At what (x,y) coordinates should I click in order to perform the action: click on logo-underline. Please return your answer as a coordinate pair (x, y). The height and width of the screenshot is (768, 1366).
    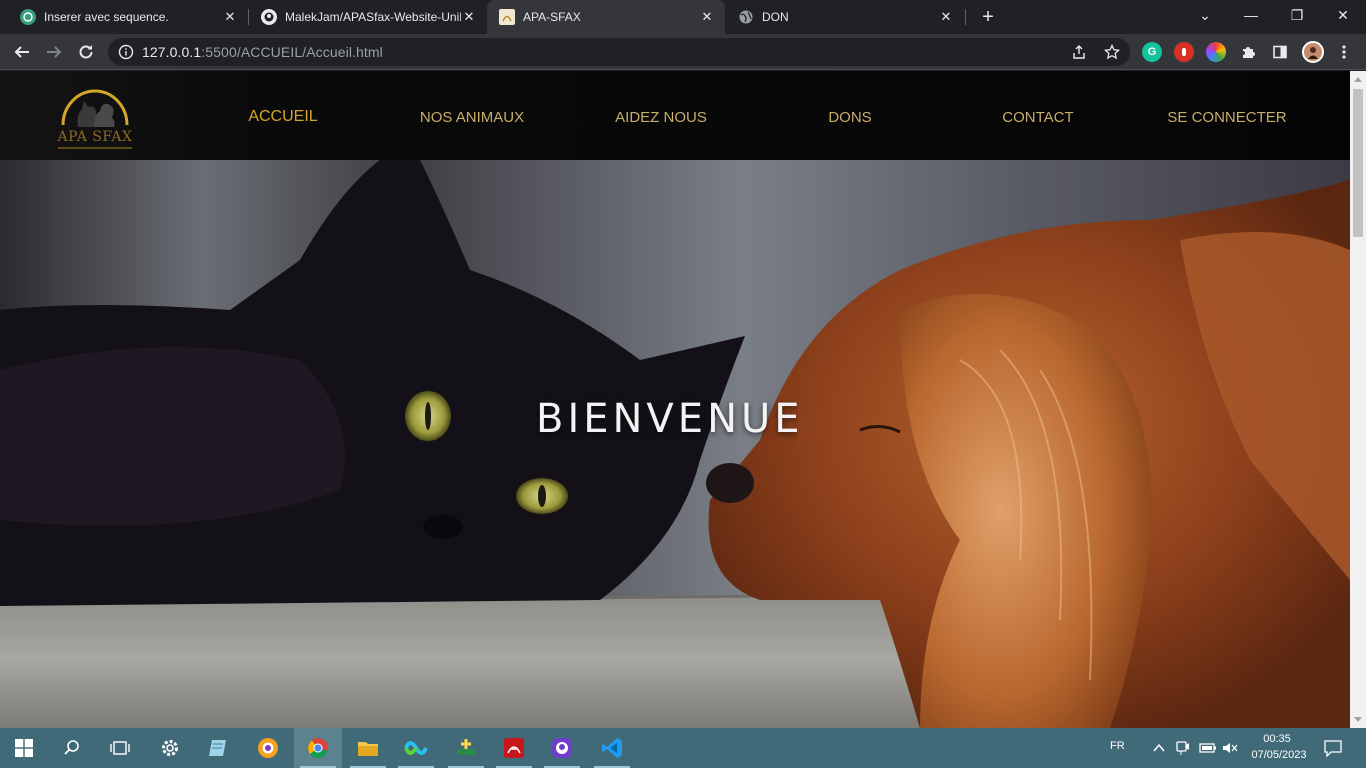
    Looking at the image, I should click on (95, 148).